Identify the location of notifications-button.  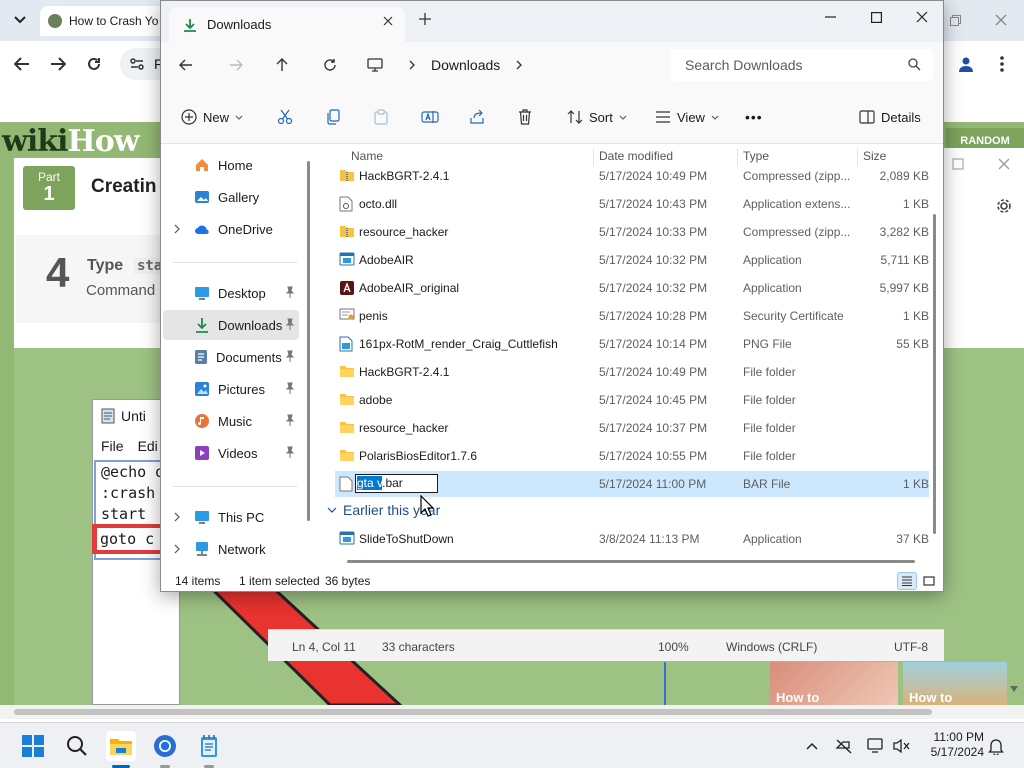
(996, 746).